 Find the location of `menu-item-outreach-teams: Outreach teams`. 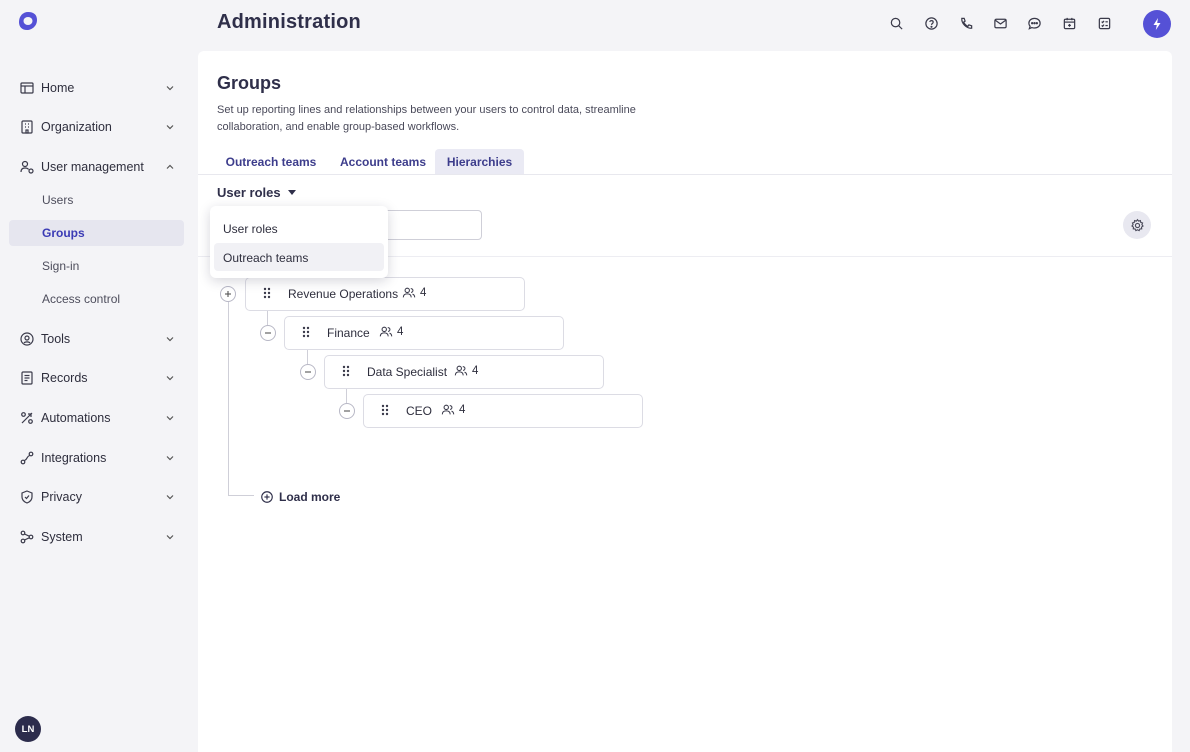

menu-item-outreach-teams: Outreach teams is located at coordinates (299, 257).